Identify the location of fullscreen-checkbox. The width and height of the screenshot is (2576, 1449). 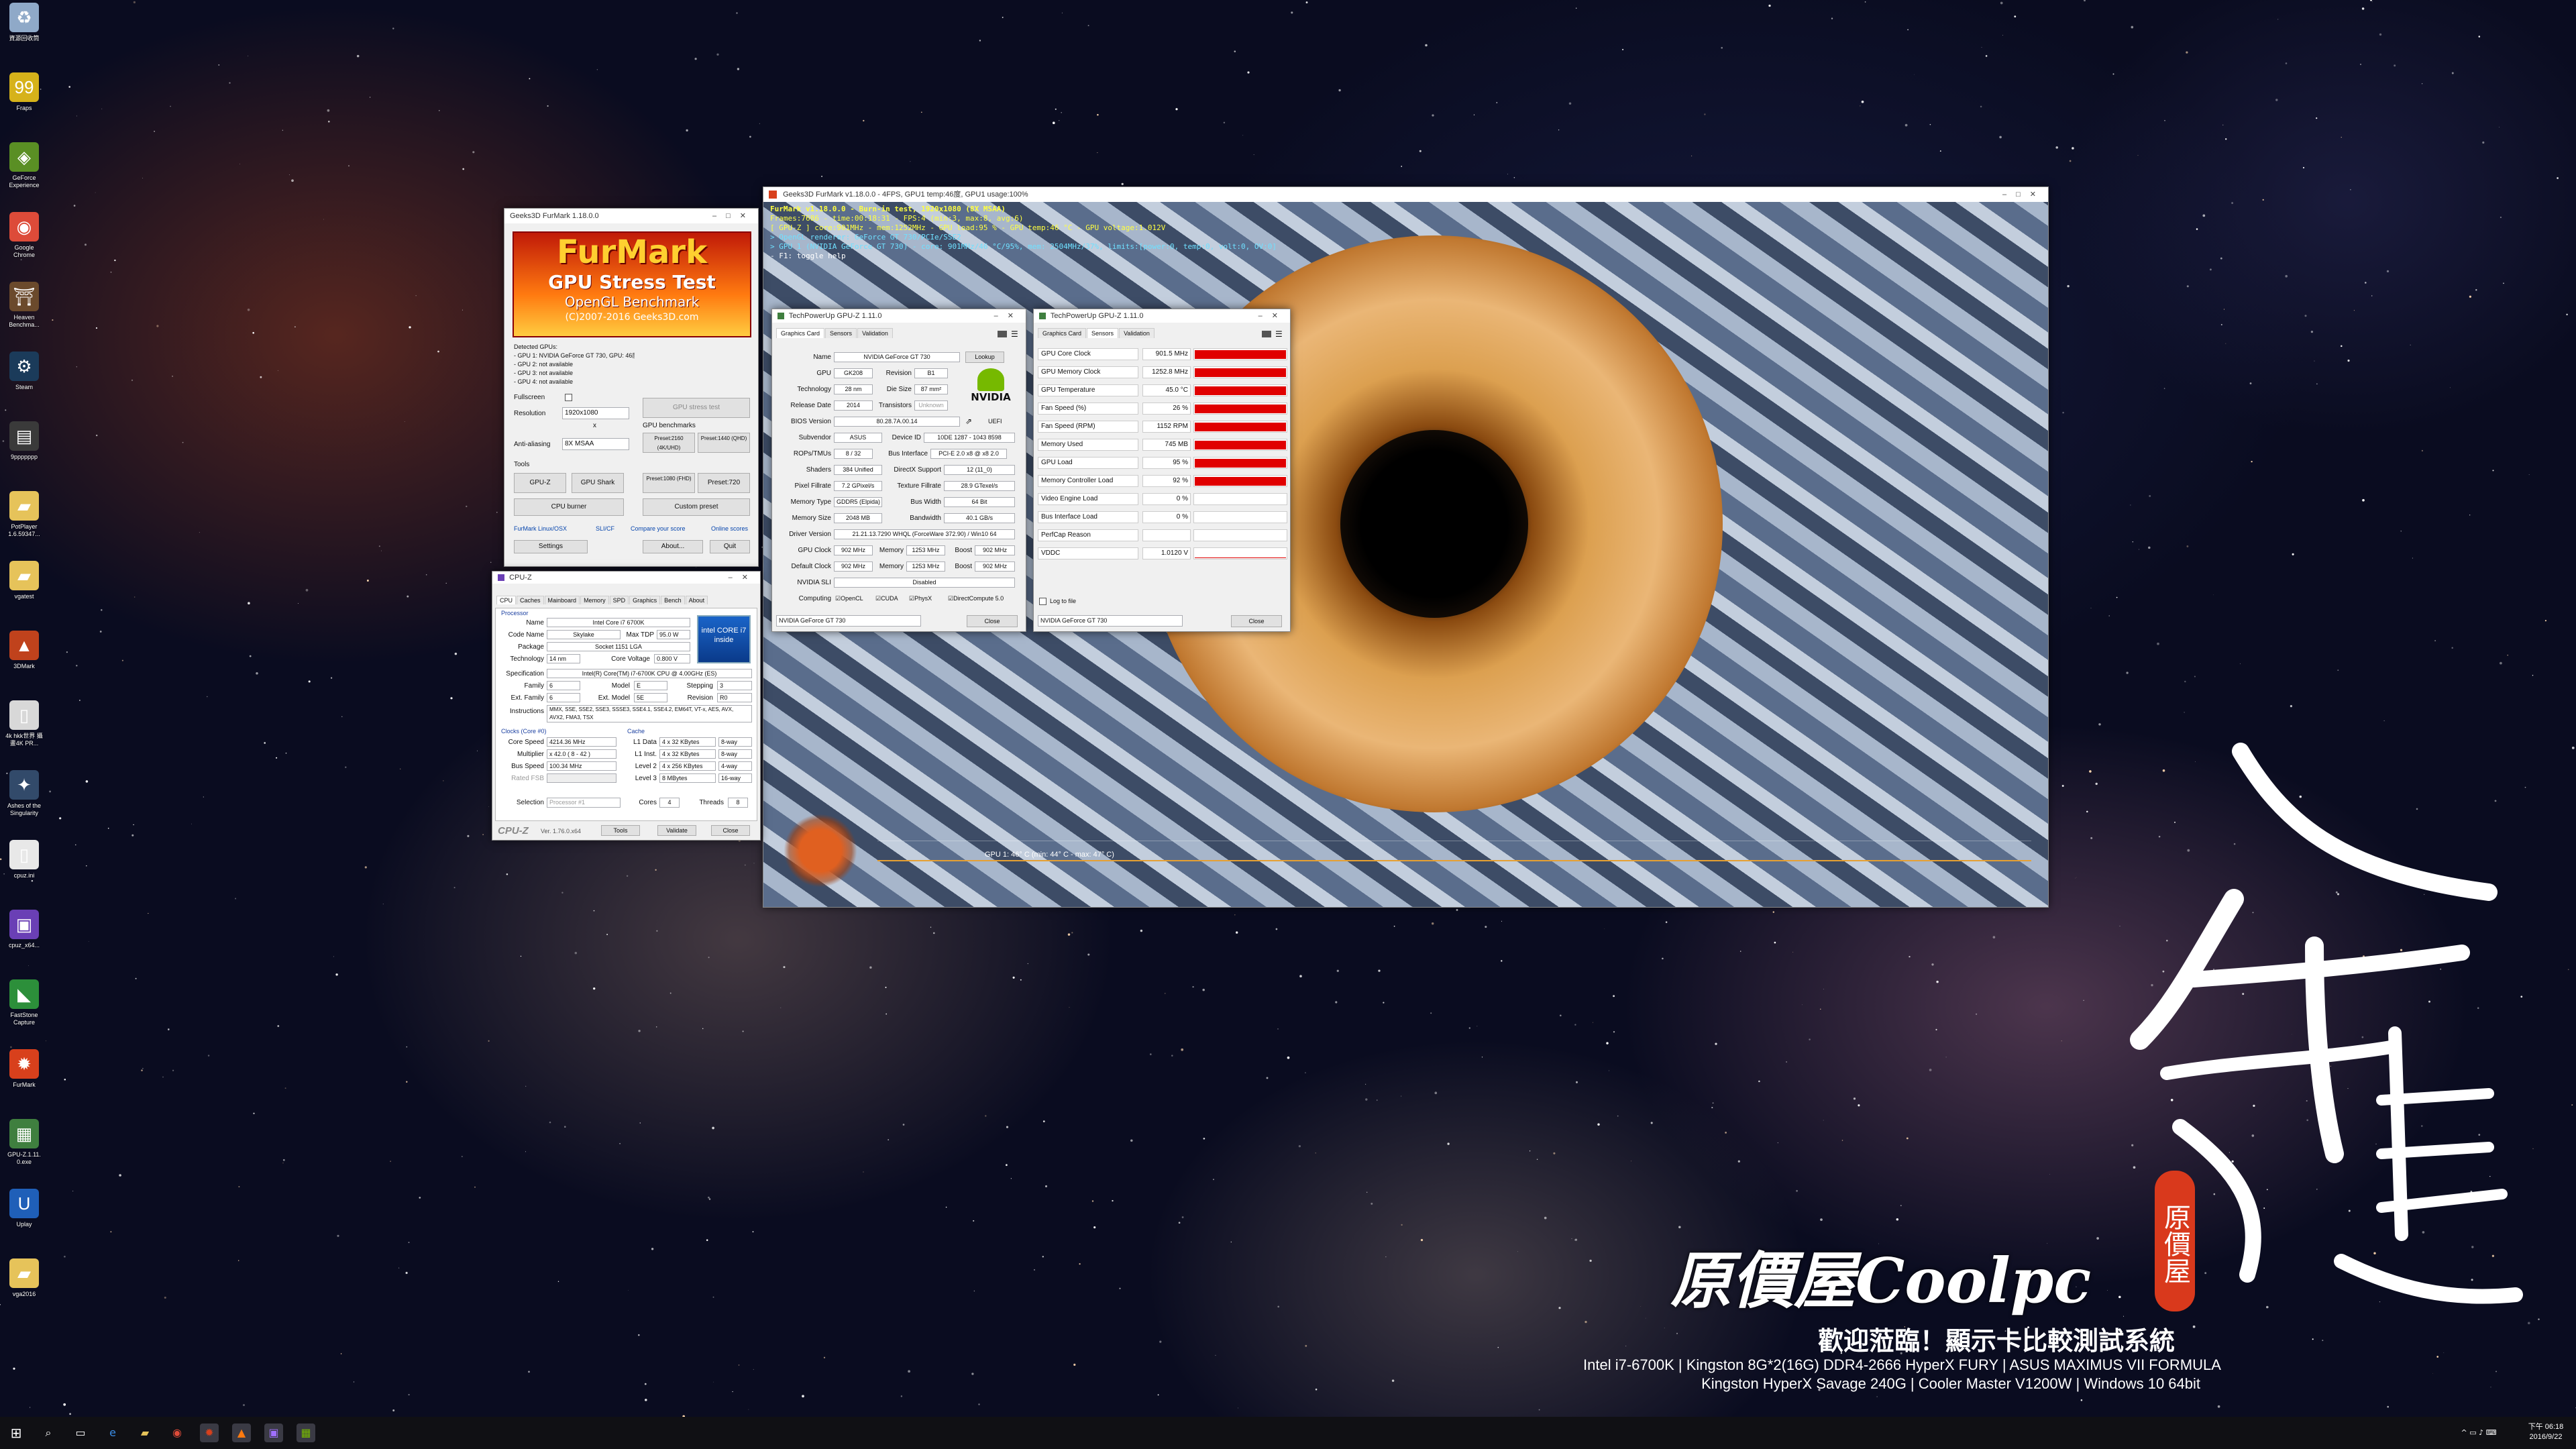
(568, 397).